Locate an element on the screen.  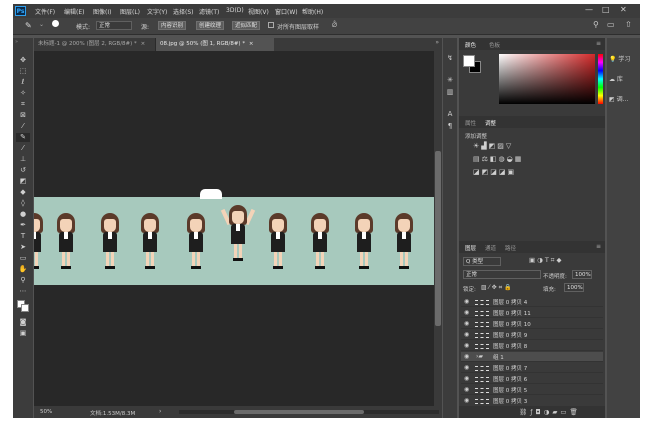
create-texture-button: 创建纹理 is located at coordinates (210, 25).